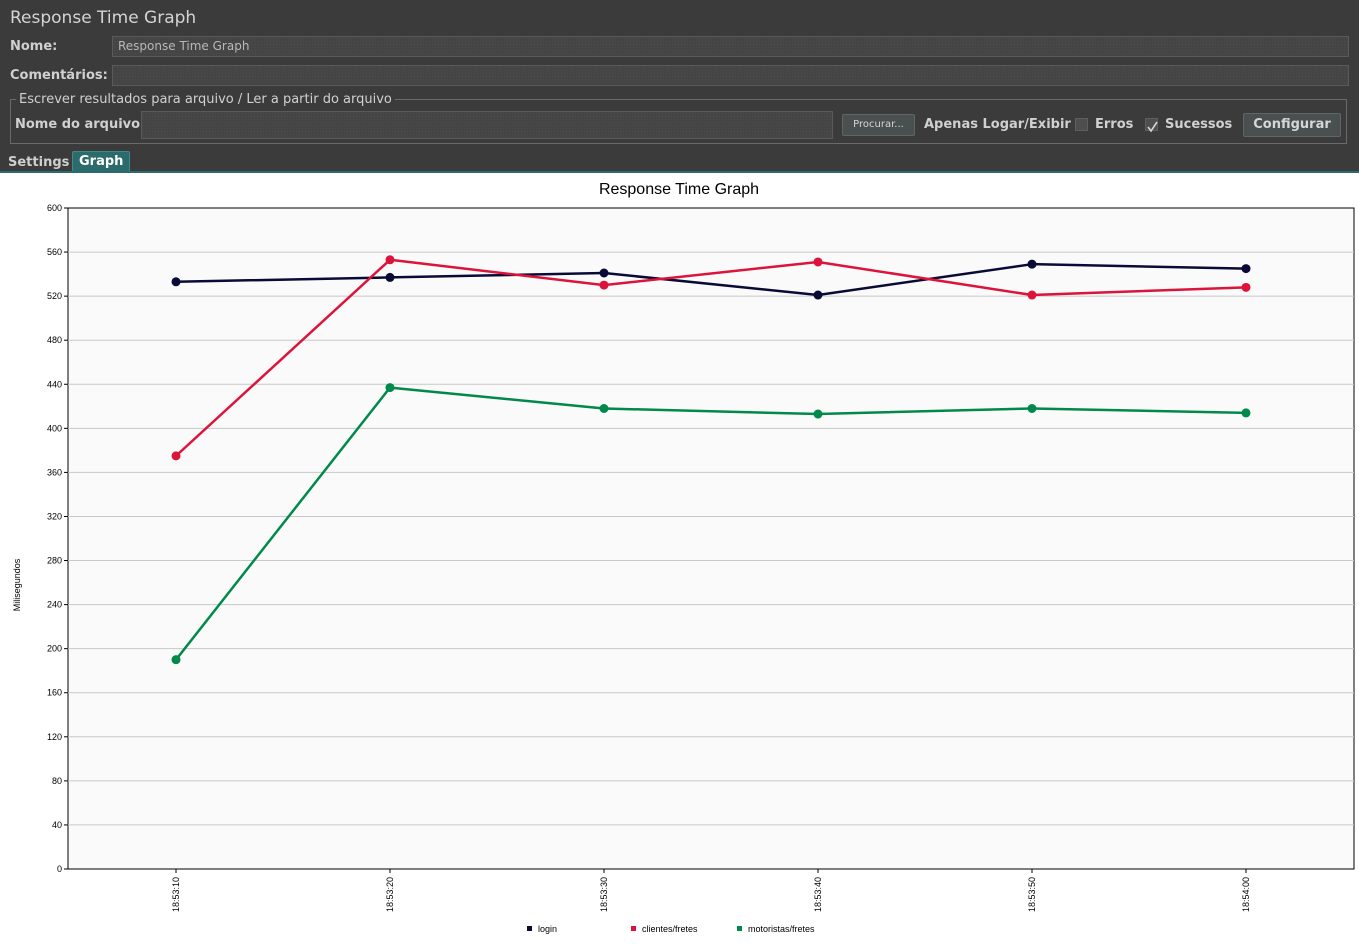 The height and width of the screenshot is (950, 1359). Describe the element at coordinates (604, 894) in the screenshot. I see `x-tick-label: 18:53:30` at that location.